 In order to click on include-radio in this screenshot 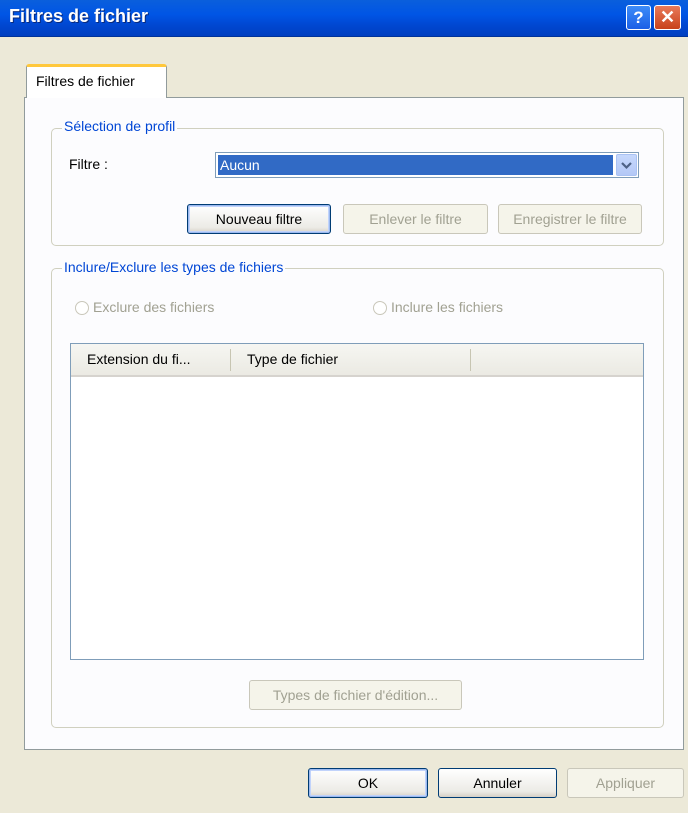, I will do `click(380, 308)`.